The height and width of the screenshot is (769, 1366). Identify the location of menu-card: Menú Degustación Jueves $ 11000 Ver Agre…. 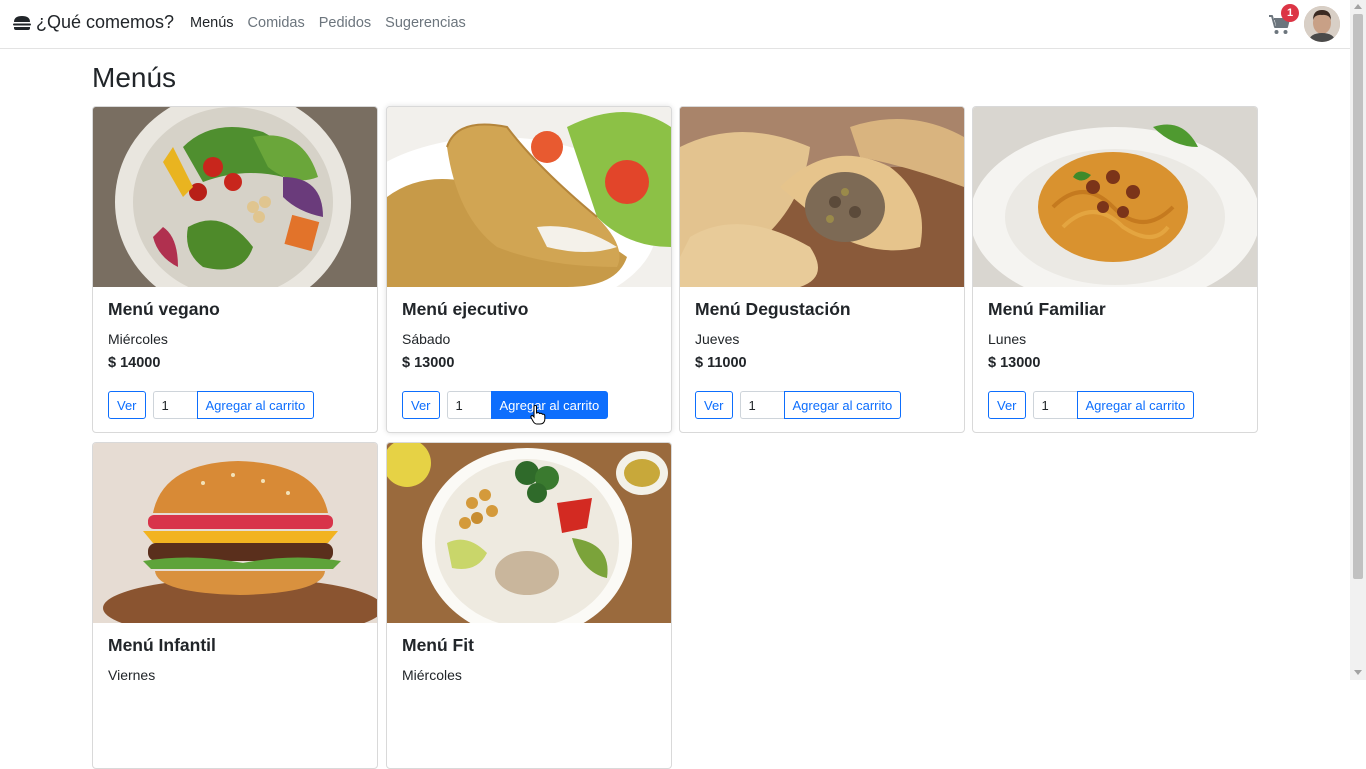
(822, 269).